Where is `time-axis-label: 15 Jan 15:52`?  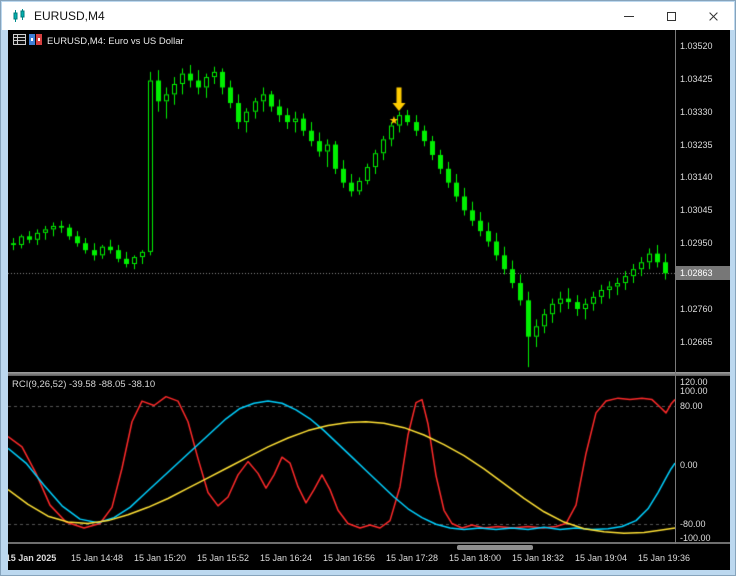
time-axis-label: 15 Jan 15:52 is located at coordinates (223, 558).